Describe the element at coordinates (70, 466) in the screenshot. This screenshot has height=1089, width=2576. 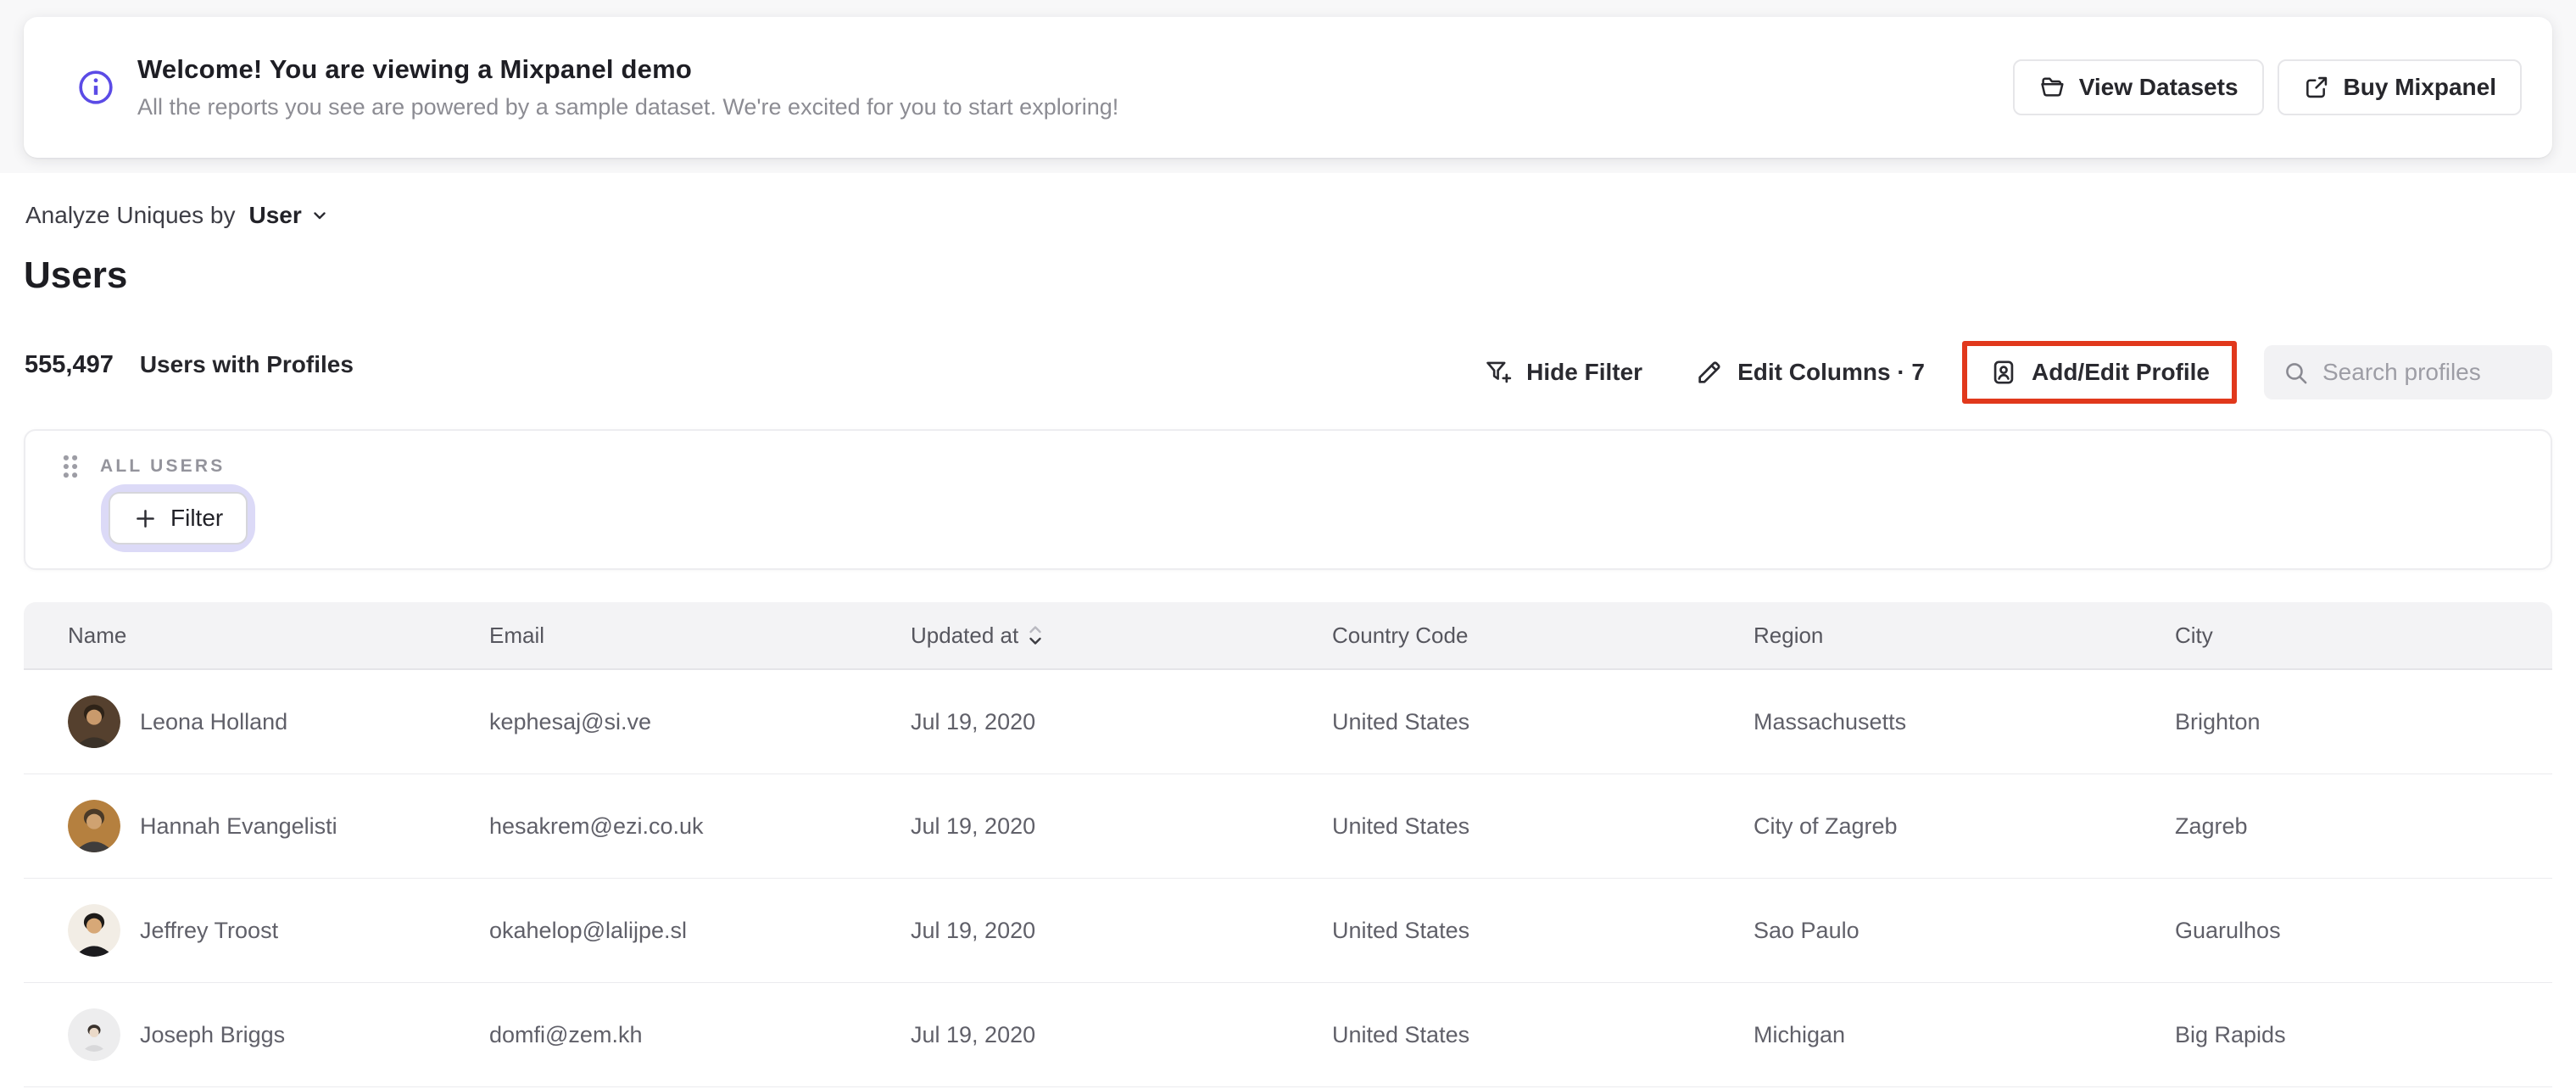
I see `drag-handle-icon` at that location.